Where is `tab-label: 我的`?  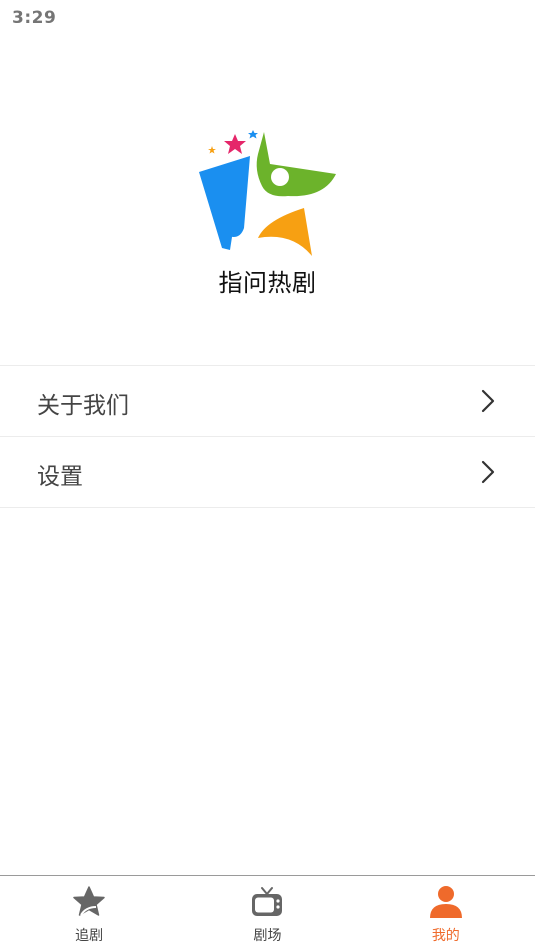 tab-label: 我的 is located at coordinates (445, 936).